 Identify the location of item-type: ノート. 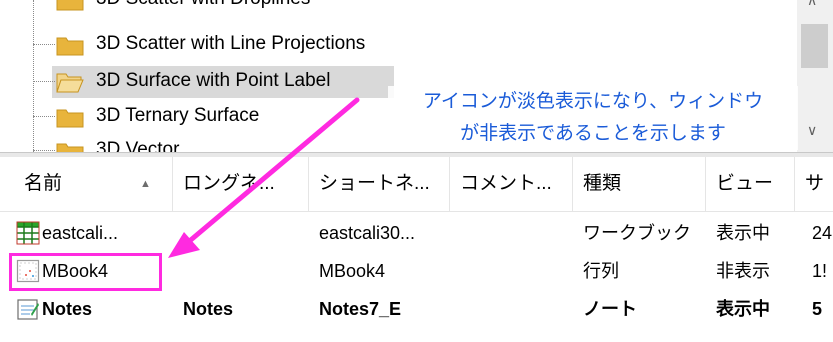
(610, 309).